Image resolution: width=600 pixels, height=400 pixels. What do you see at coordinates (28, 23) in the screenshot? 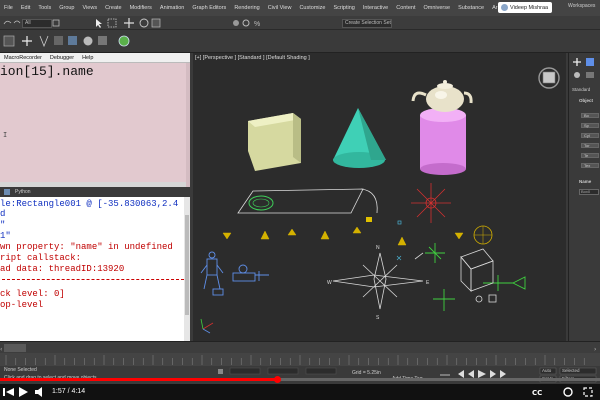
I see `selection-filter-value: All` at bounding box center [28, 23].